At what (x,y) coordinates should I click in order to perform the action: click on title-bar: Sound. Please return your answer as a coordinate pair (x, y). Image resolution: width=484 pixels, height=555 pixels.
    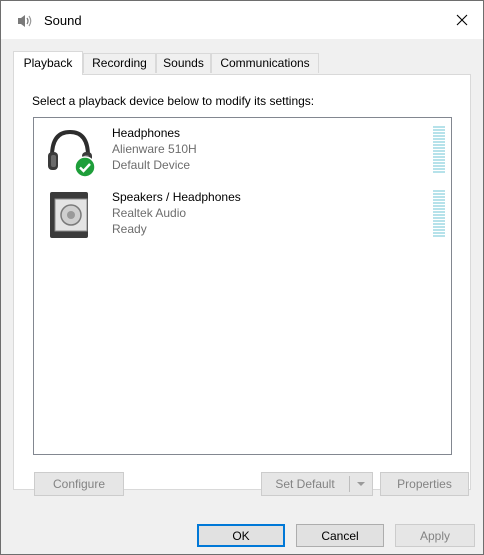
    Looking at the image, I should click on (242, 20).